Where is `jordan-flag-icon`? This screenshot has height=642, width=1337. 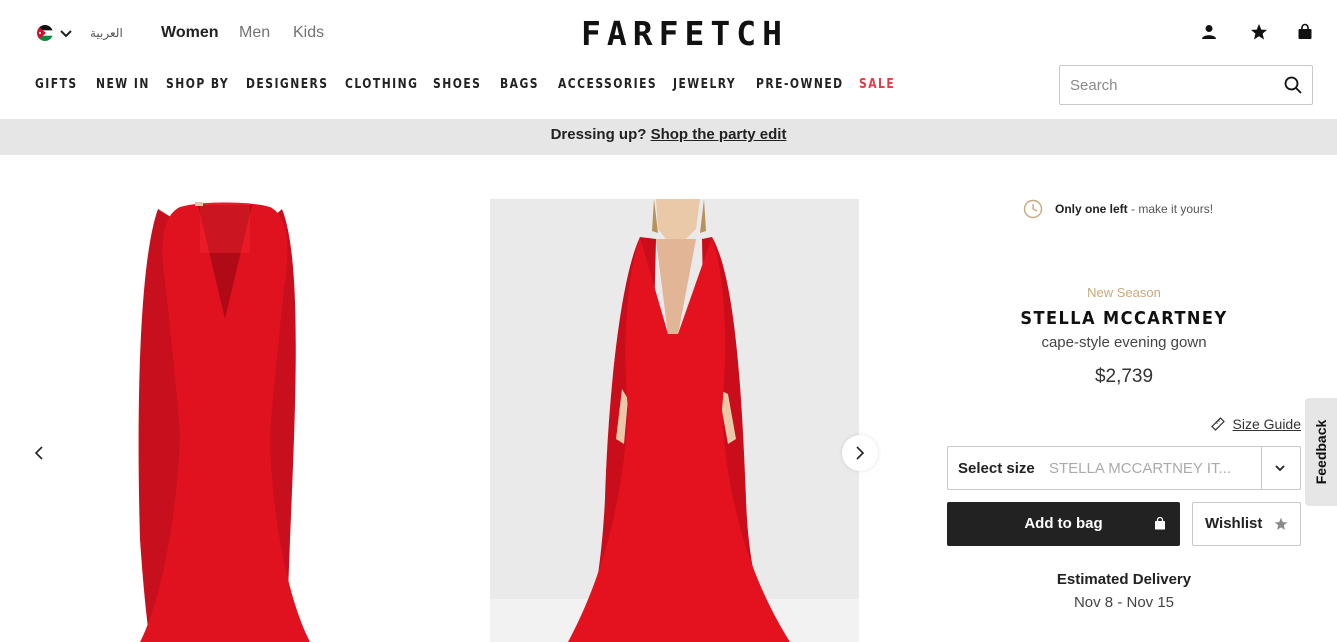 jordan-flag-icon is located at coordinates (45, 33).